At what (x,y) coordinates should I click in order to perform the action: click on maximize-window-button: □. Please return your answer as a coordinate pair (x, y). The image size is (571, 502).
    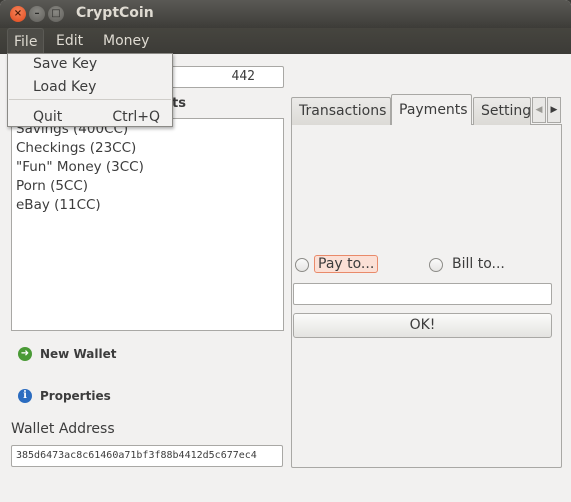
    Looking at the image, I should click on (56, 14).